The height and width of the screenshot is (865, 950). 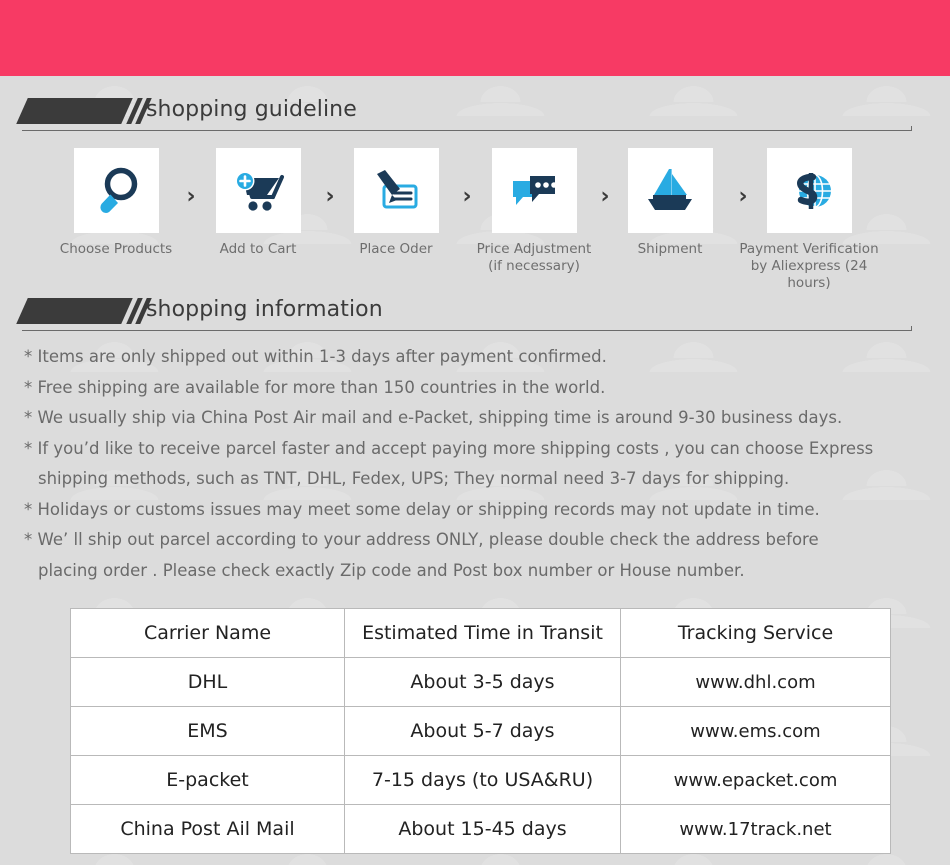 I want to click on step-price-adjustment: Price Adjustment (if necessary), so click(x=534, y=210).